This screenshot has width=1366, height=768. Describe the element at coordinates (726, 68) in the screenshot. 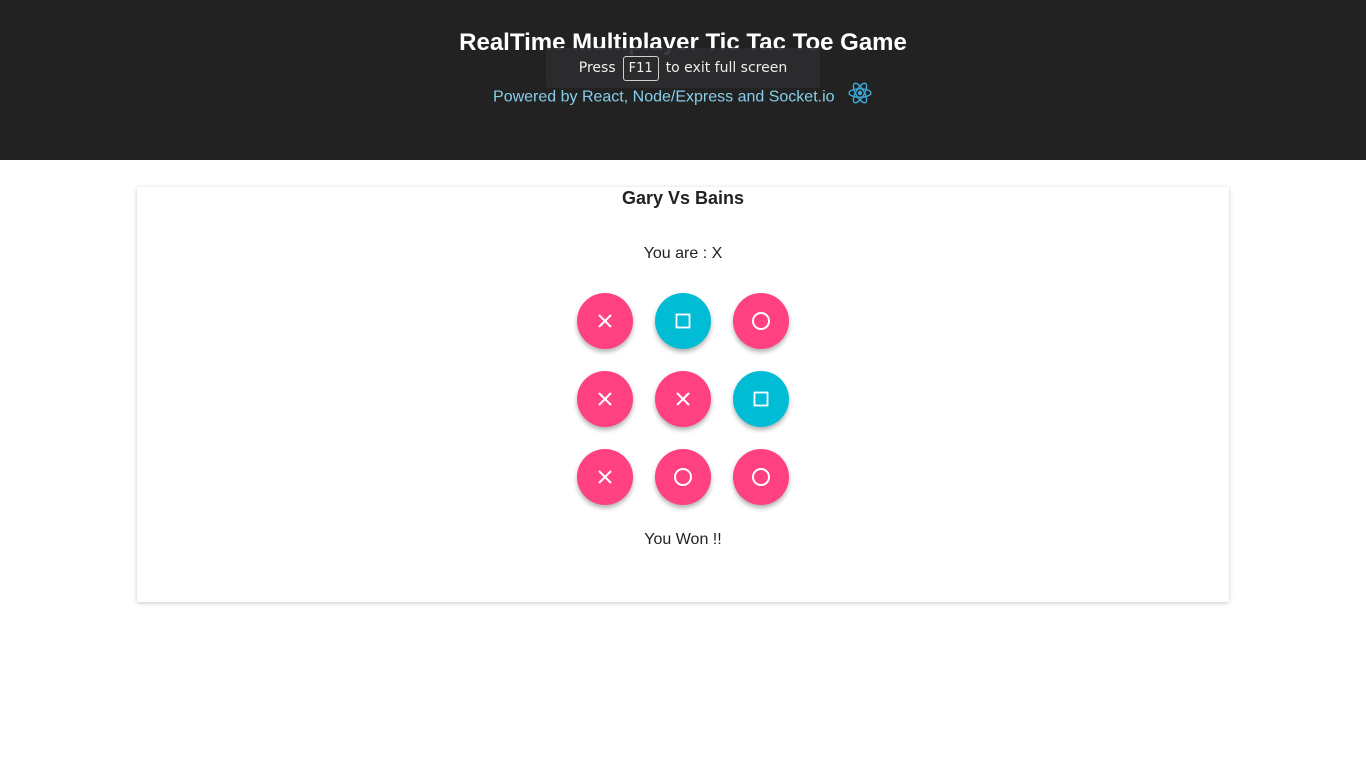

I see `fullscreen-notice-suffix: to exit full screen` at that location.